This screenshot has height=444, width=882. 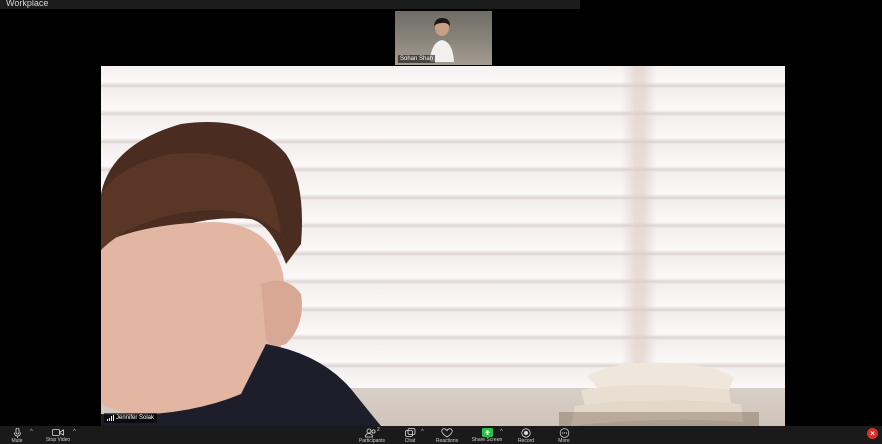 What do you see at coordinates (410, 441) in the screenshot?
I see `chat-label: Chat` at bounding box center [410, 441].